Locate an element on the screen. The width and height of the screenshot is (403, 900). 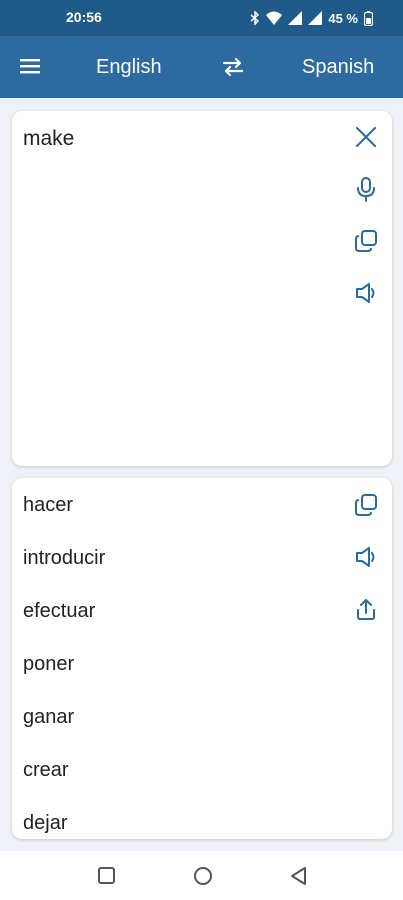
target-language-button: Spanish is located at coordinates (338, 67).